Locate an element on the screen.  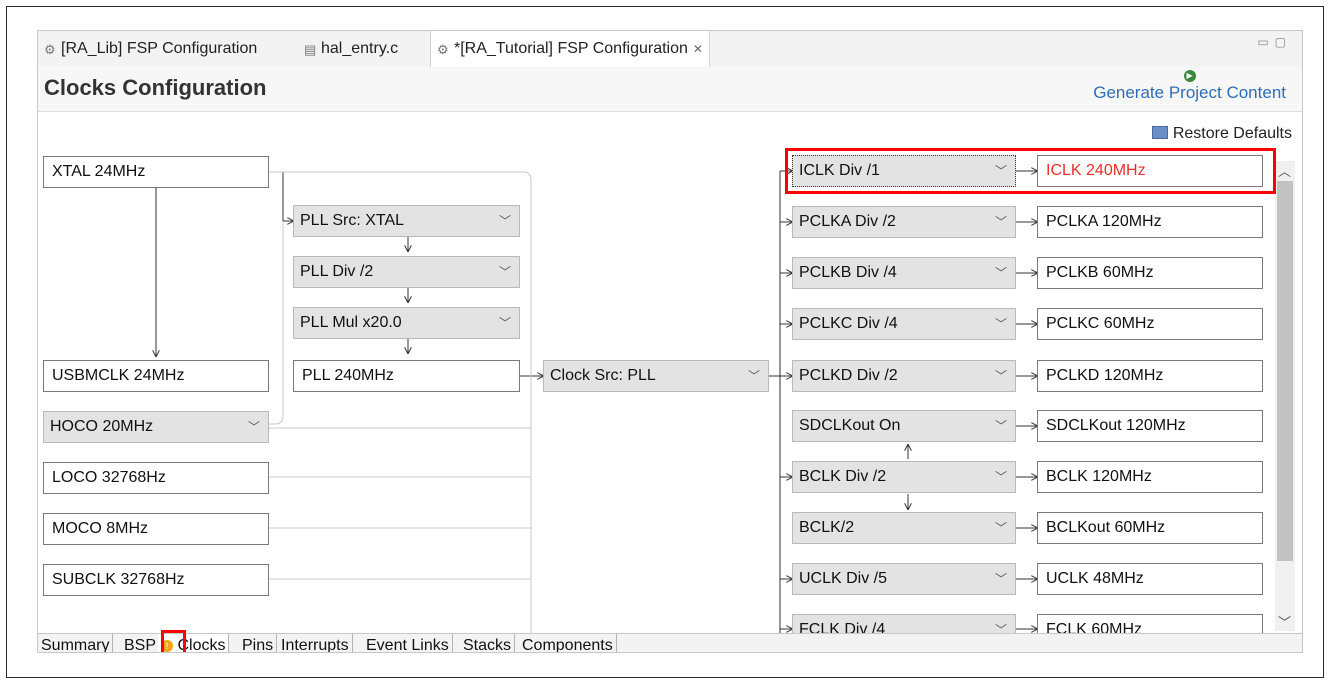
iclk-output-box: ICLK 240MHz is located at coordinates (1150, 171).